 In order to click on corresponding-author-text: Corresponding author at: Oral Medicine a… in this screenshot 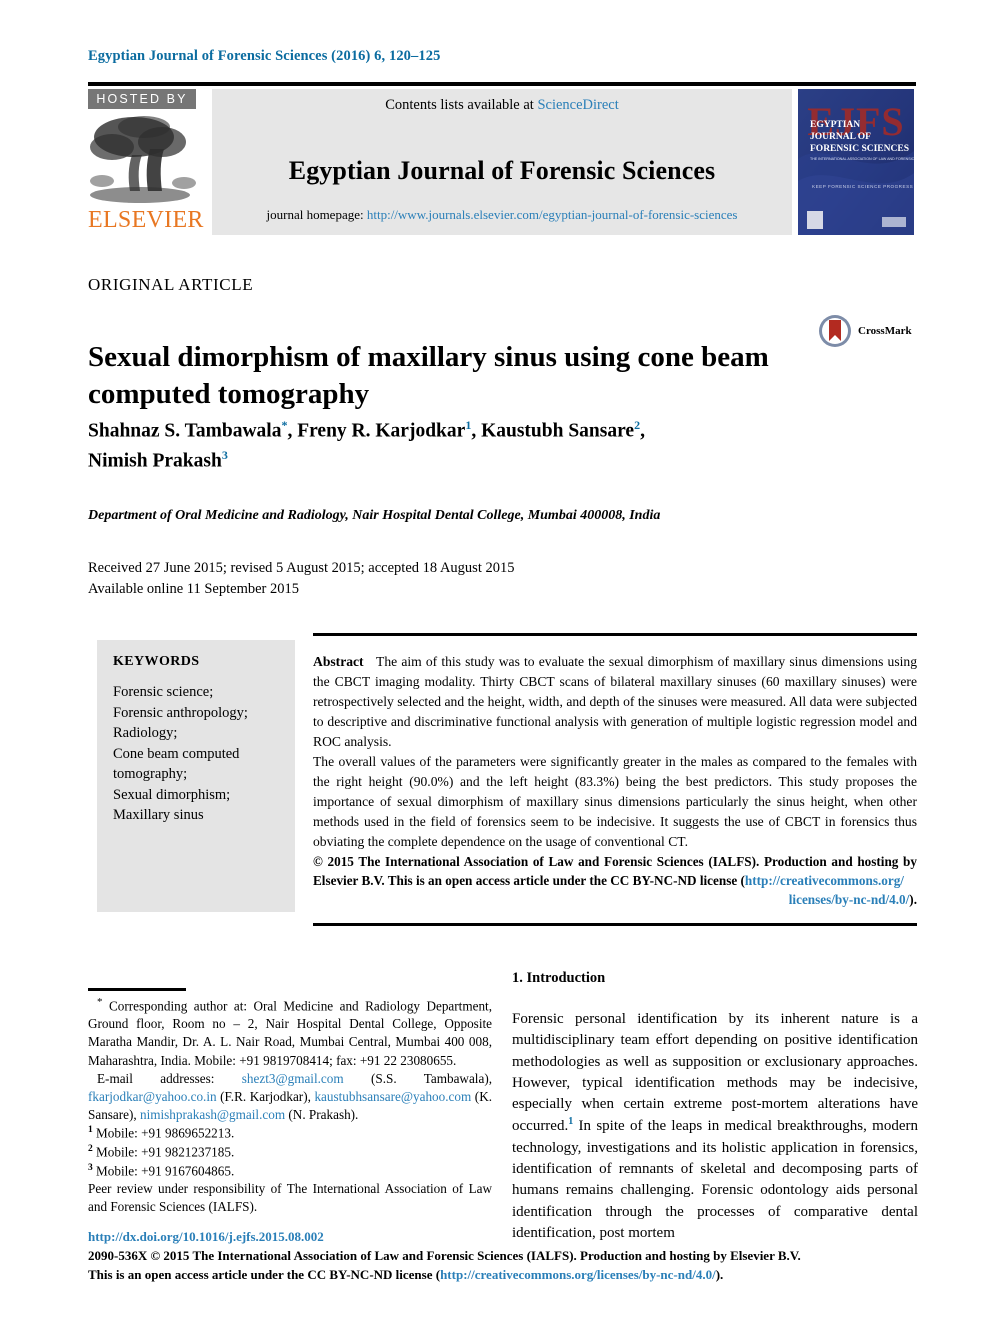, I will do `click(290, 1032)`.